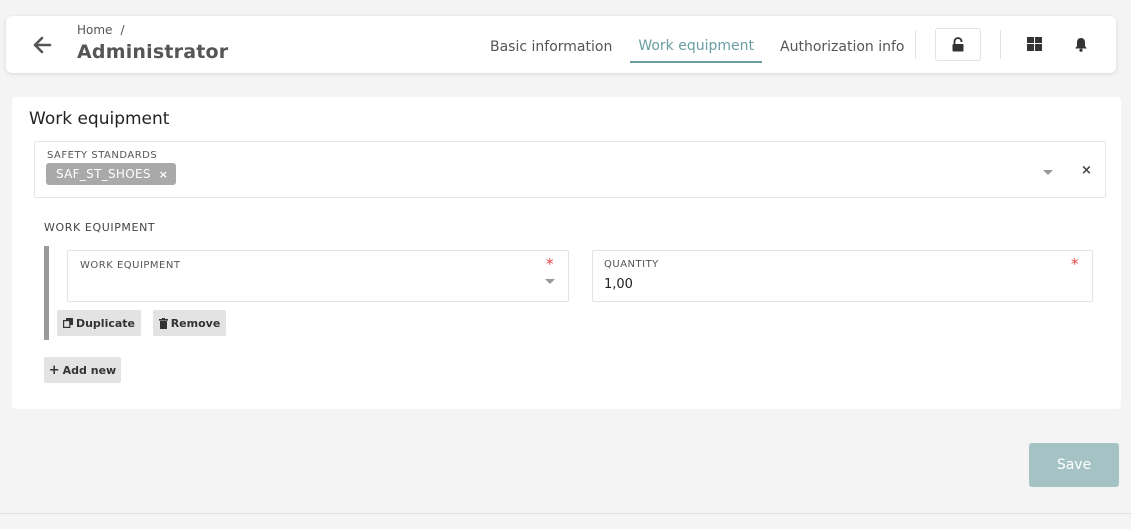 The width and height of the screenshot is (1131, 529). Describe the element at coordinates (130, 265) in the screenshot. I see `work-equipment-label: WORK EQUIPMENT` at that location.